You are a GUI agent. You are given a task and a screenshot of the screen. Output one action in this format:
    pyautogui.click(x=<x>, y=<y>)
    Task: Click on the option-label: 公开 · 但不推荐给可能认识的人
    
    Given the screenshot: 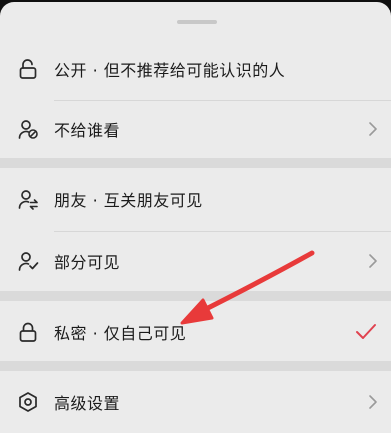 What is the action you would take?
    pyautogui.click(x=170, y=70)
    